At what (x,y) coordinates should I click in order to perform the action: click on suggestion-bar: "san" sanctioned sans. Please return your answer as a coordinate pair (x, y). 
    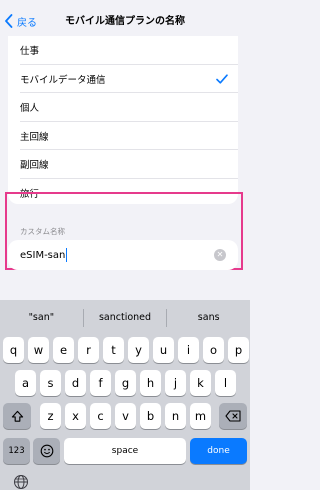
    Looking at the image, I should click on (125, 318).